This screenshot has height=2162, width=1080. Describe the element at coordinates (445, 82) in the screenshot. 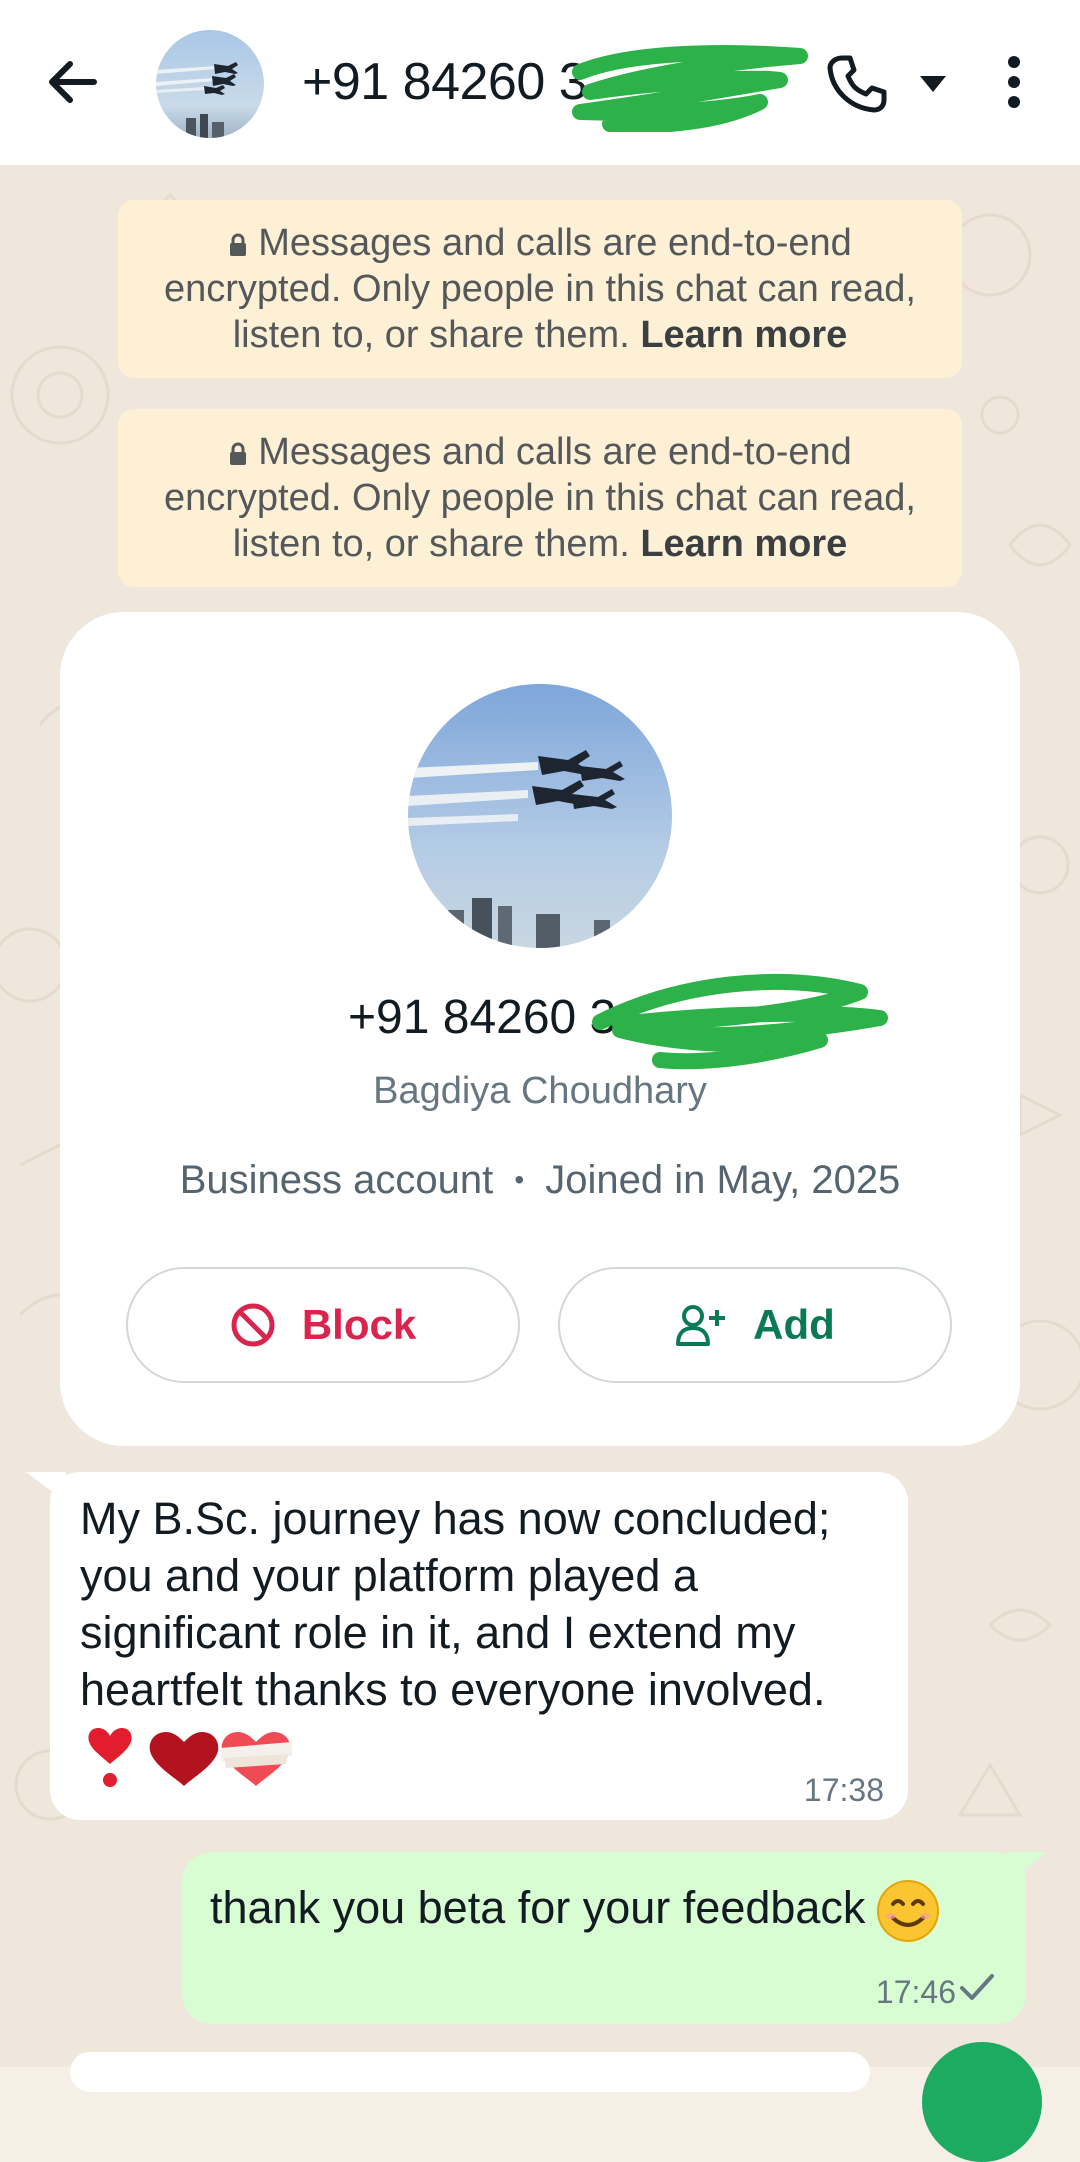

I see `contact-phone-title: +91 84260 3` at that location.